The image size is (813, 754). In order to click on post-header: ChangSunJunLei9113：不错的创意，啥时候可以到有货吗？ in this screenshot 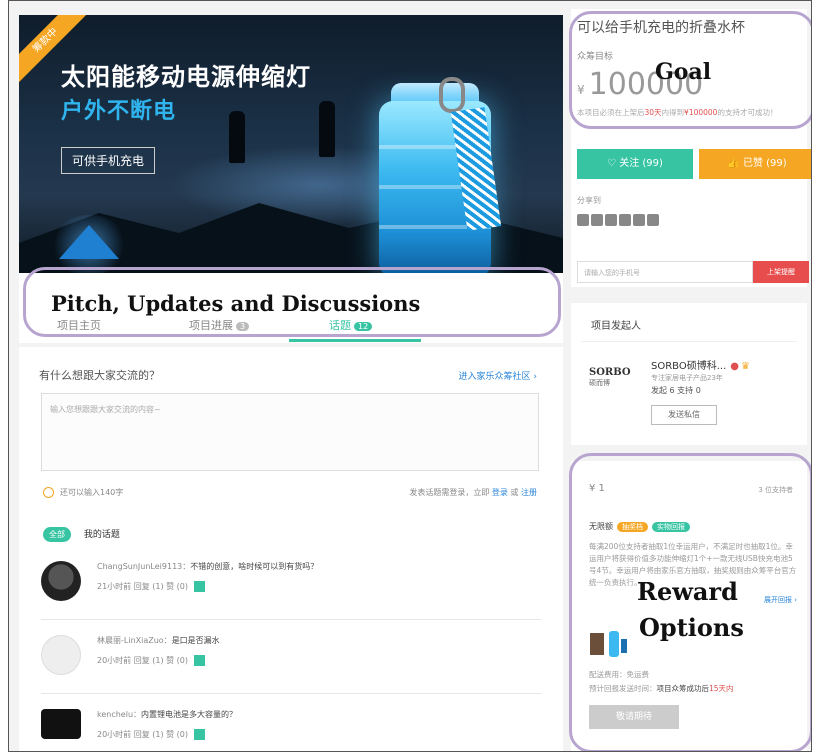, I will do `click(207, 566)`.